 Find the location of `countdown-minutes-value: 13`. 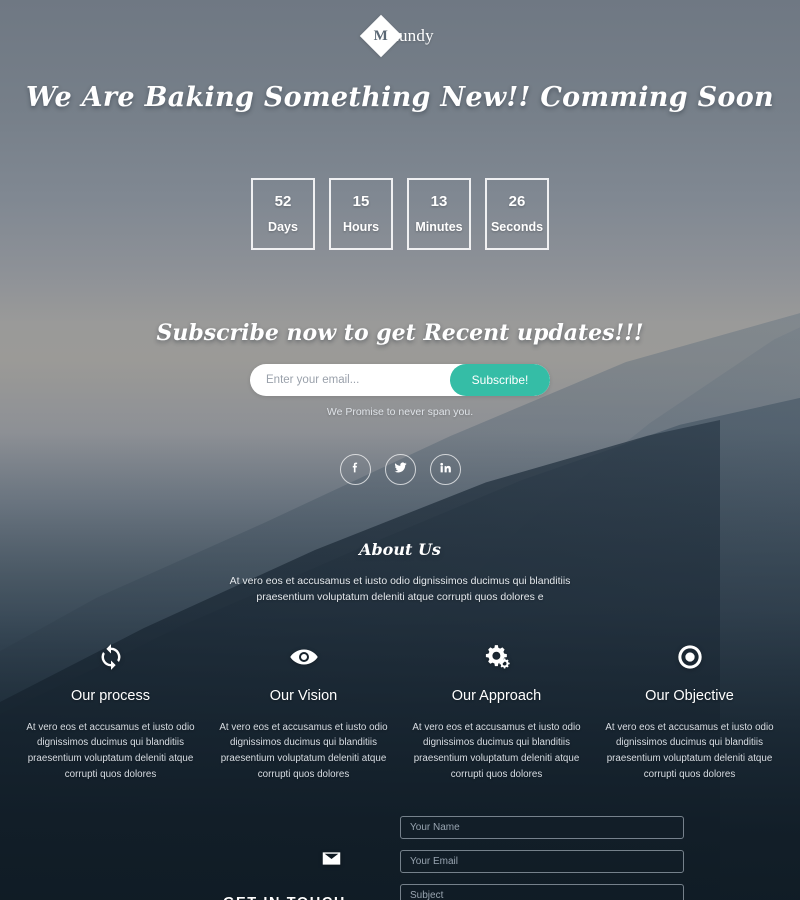

countdown-minutes-value: 13 is located at coordinates (439, 202).